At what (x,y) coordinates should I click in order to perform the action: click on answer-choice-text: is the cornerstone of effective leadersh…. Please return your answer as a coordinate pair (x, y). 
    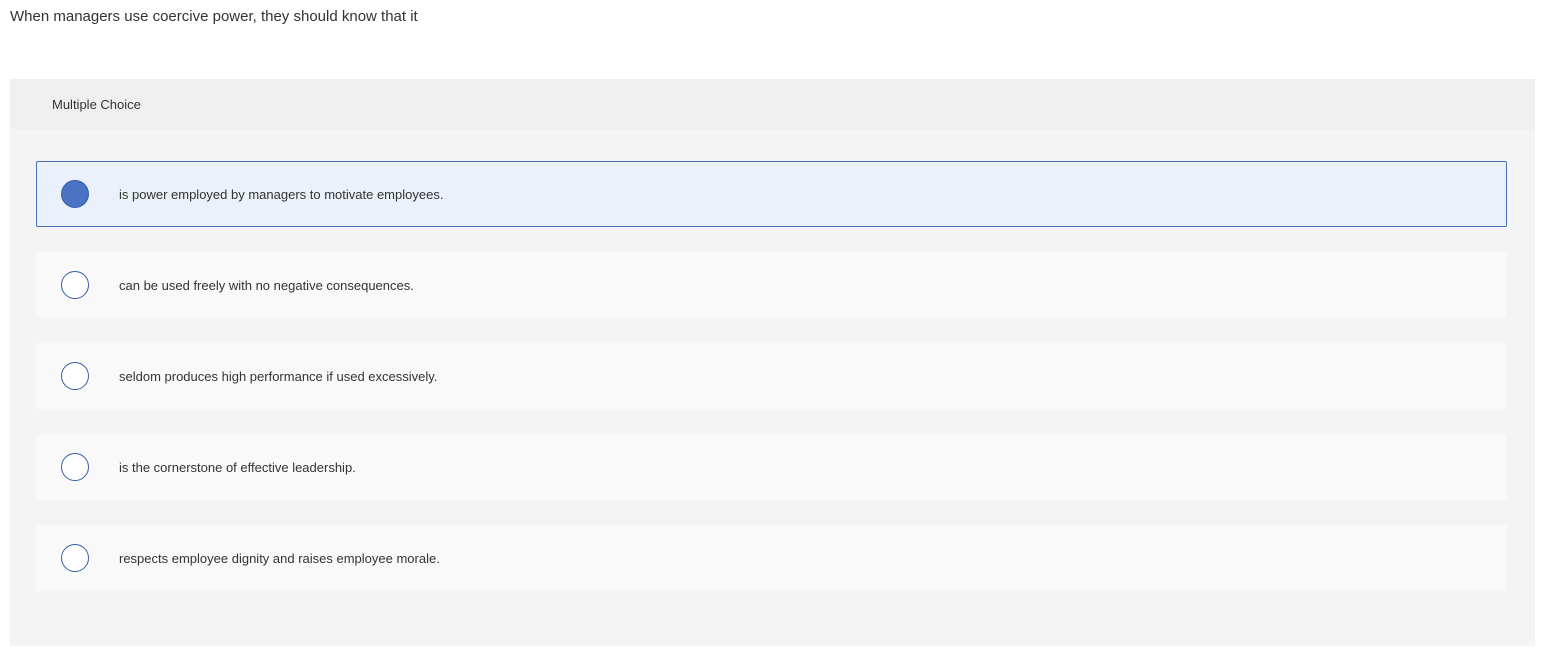
    Looking at the image, I should click on (237, 467).